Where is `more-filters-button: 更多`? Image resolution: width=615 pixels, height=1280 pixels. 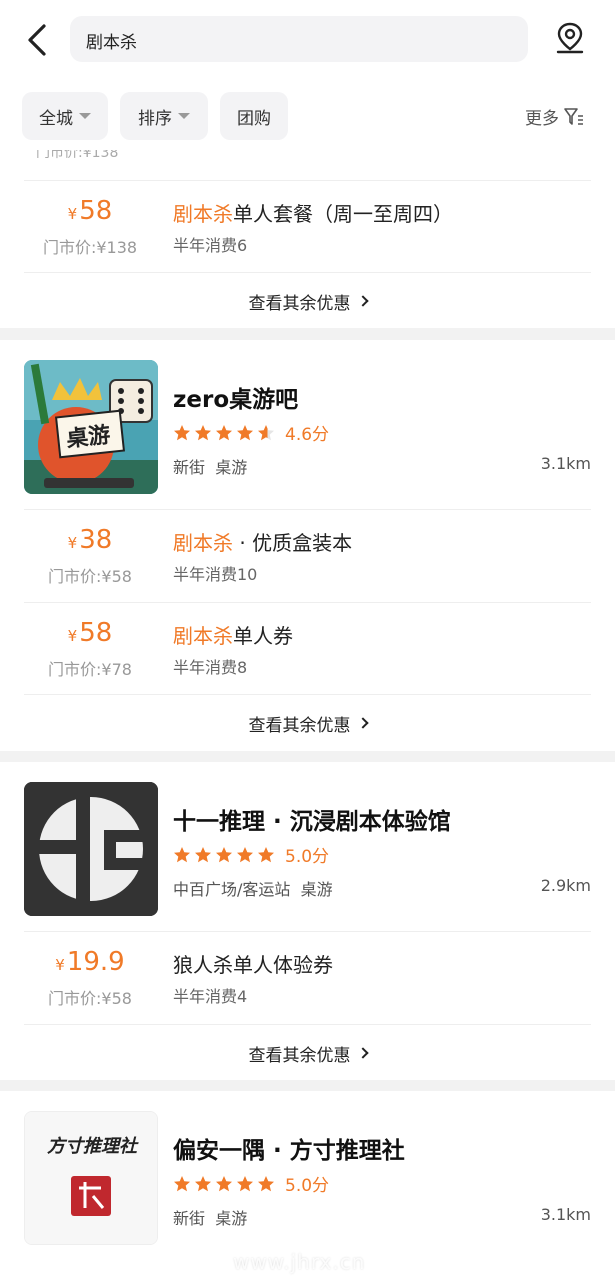
more-filters-button: 更多 is located at coordinates (555, 116).